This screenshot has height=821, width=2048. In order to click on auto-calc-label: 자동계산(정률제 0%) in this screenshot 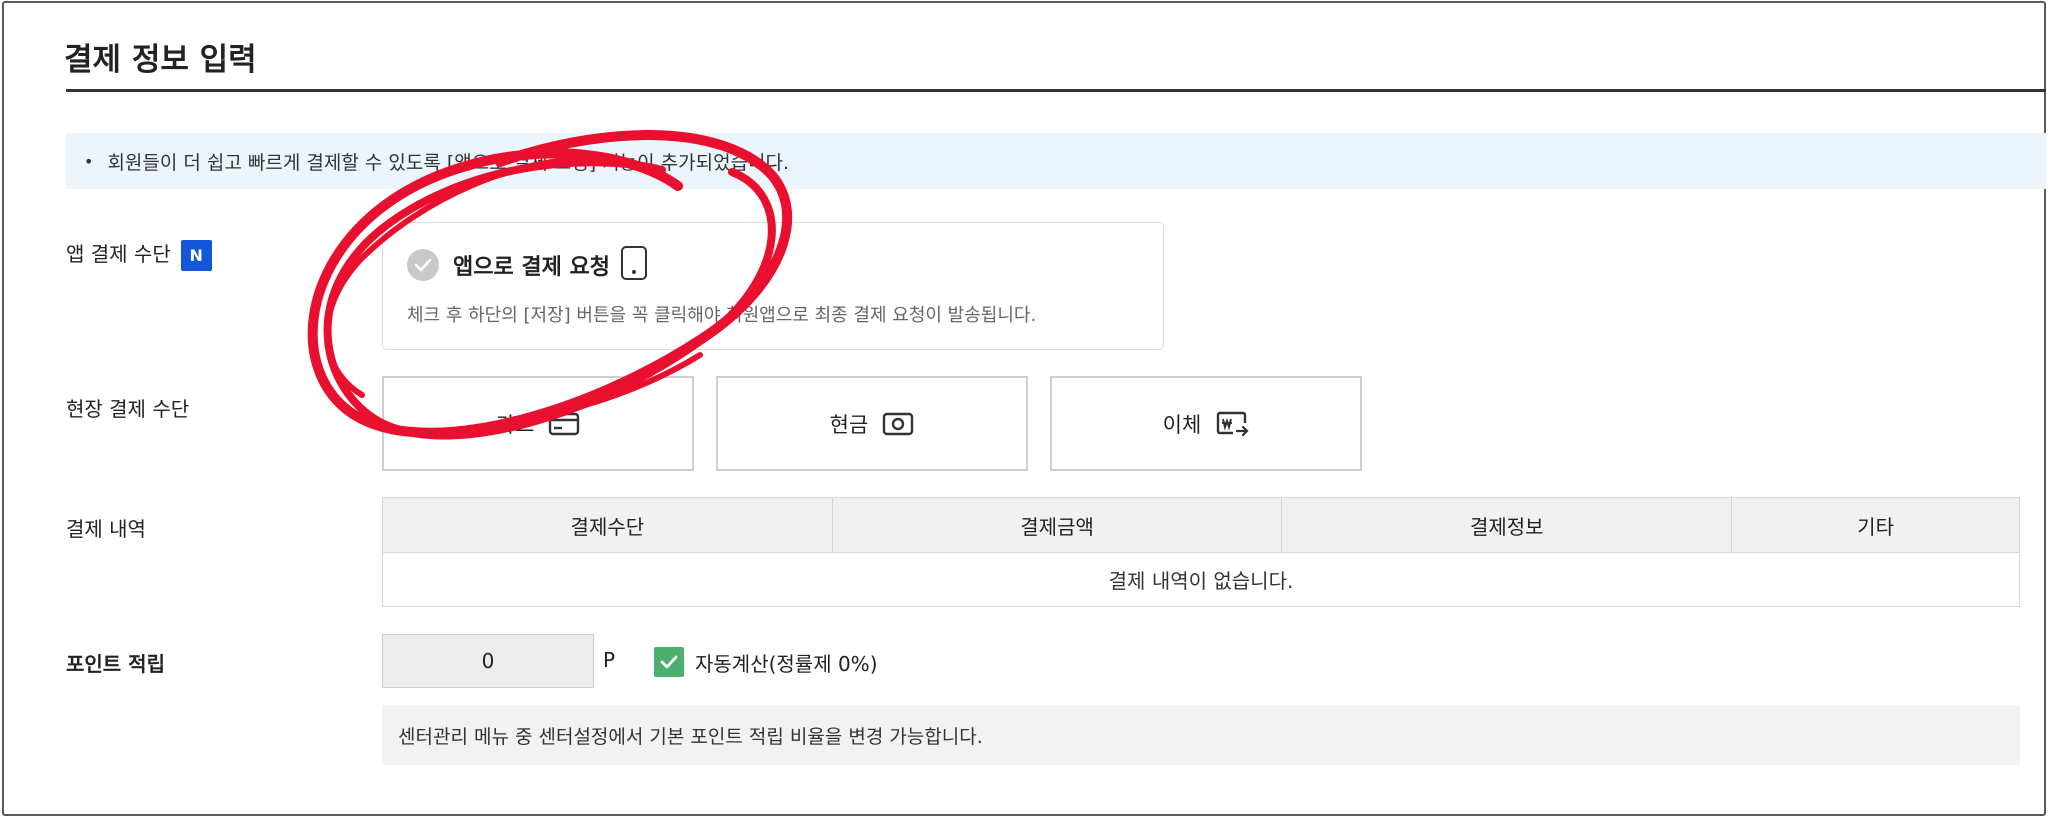, I will do `click(786, 662)`.